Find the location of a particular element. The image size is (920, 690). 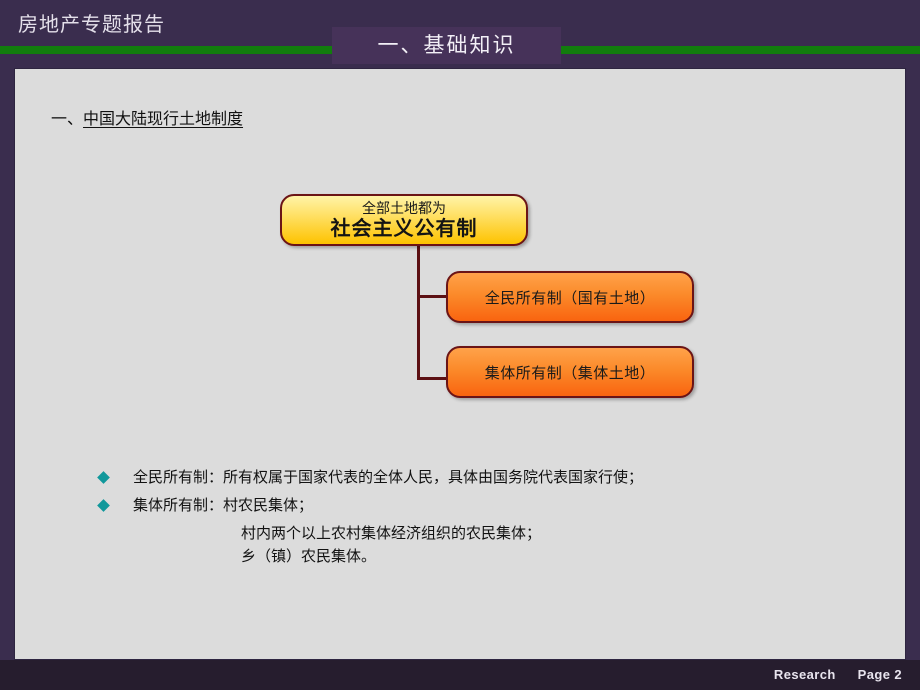

diagram-node-collective-ownership: 集体所有制（集体土地） is located at coordinates (570, 372).